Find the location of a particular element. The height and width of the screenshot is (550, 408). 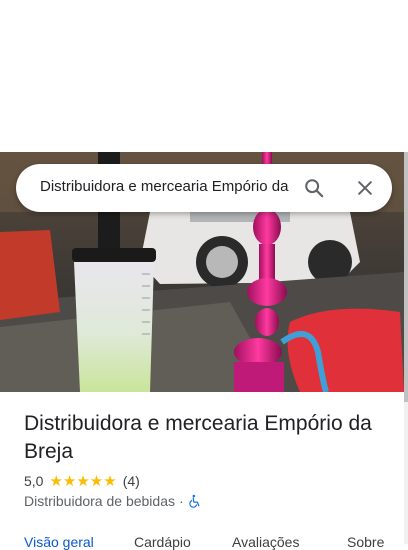

tab-about: Sobre is located at coordinates (365, 542).